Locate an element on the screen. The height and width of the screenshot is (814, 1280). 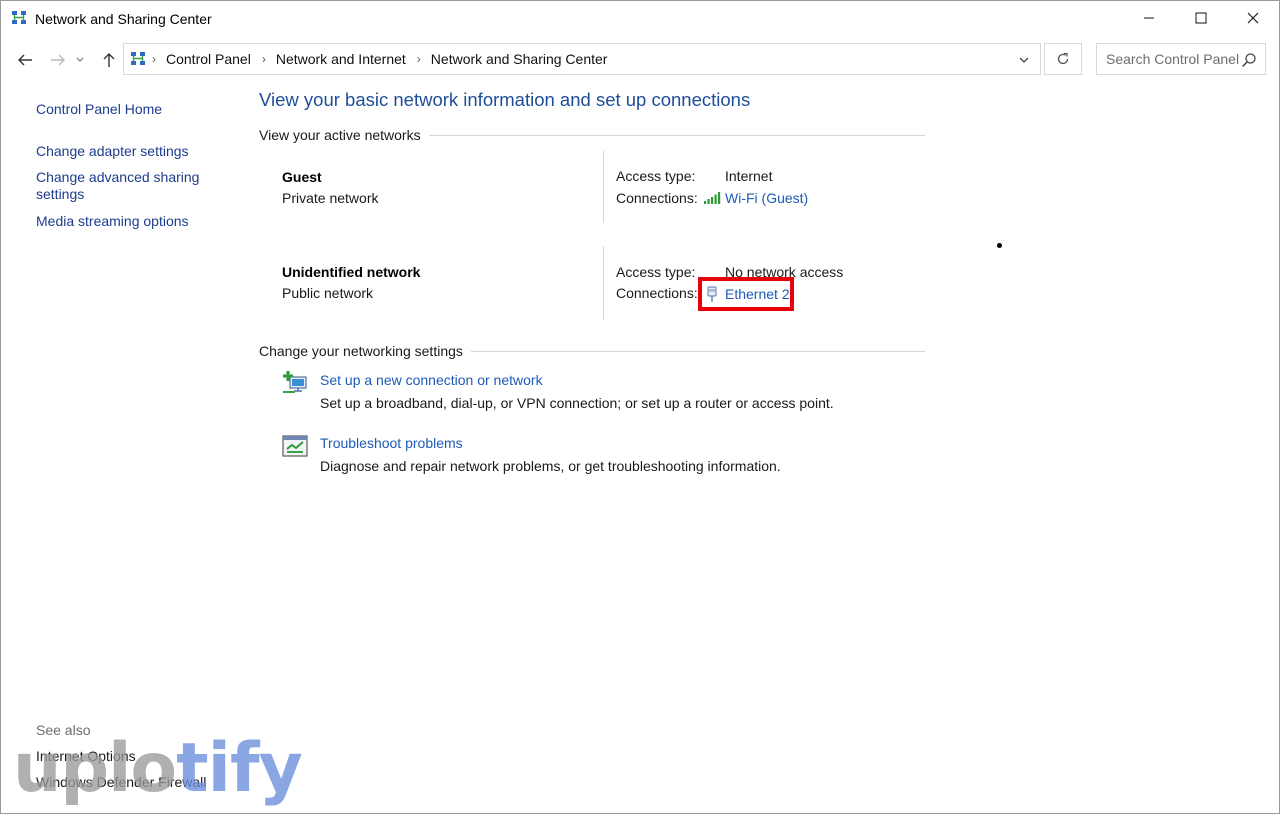
search-icon is located at coordinates (1249, 60).